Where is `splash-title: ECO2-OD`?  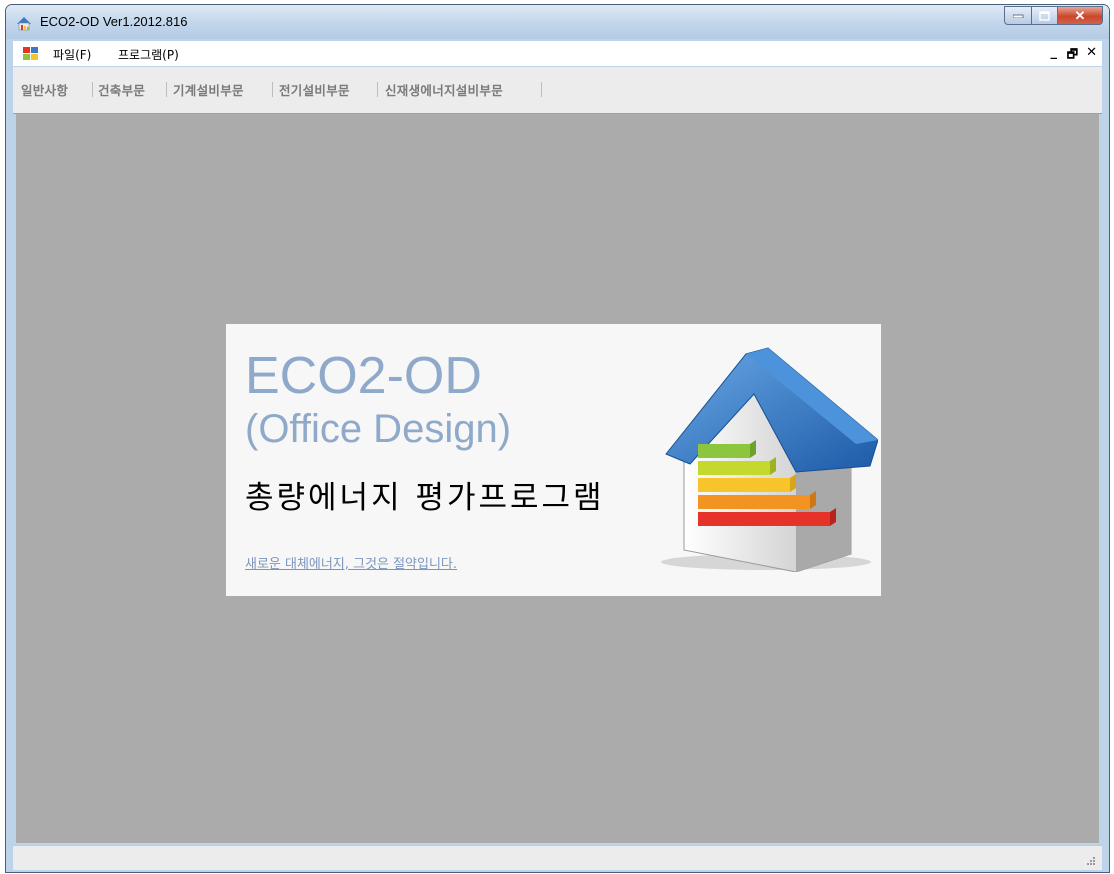
splash-title: ECO2-OD is located at coordinates (363, 376).